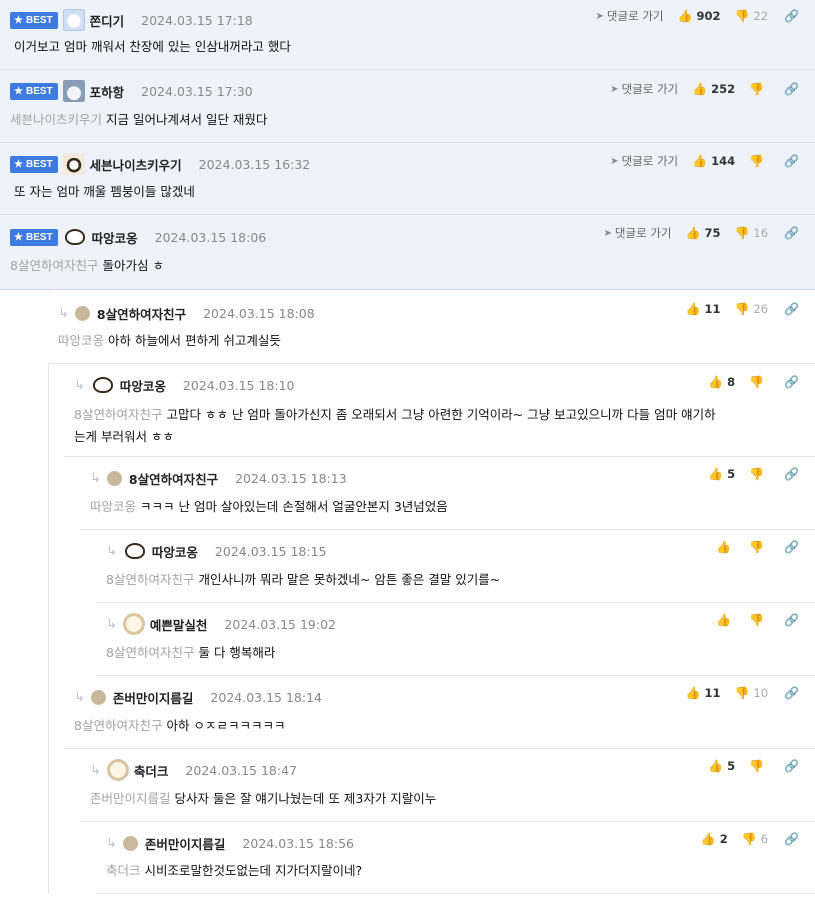 The image size is (815, 897). What do you see at coordinates (136, 164) in the screenshot?
I see `comment-author: 세븐나이츠키우기` at bounding box center [136, 164].